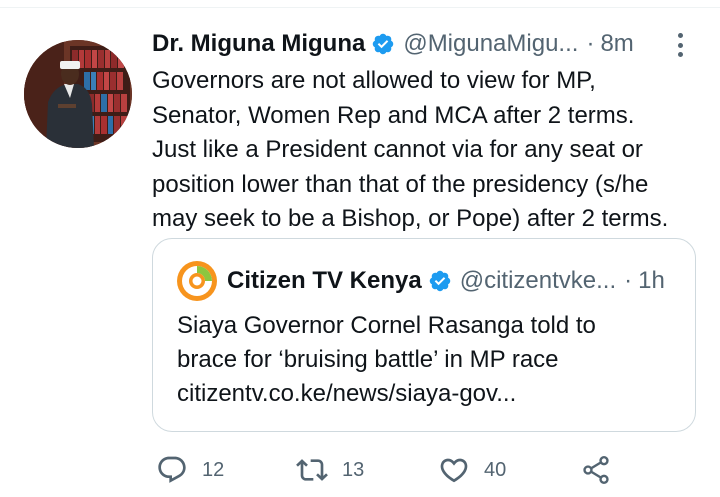 The height and width of the screenshot is (497, 720). I want to click on author-name: Dr. Miguna Miguna, so click(258, 44).